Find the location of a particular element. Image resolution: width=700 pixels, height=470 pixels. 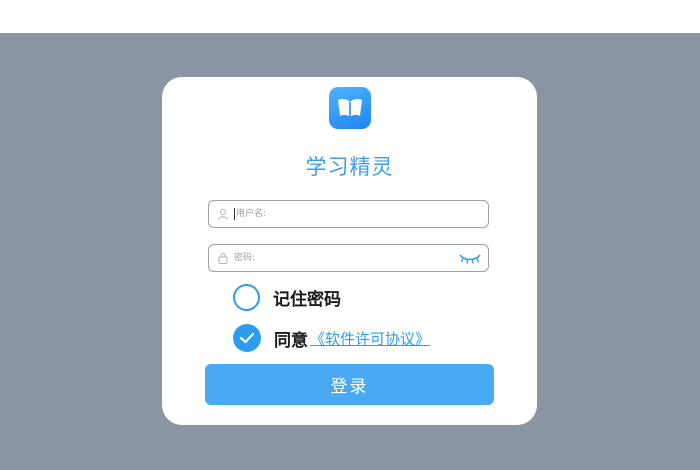

agreement-label: 同意 is located at coordinates (291, 340).